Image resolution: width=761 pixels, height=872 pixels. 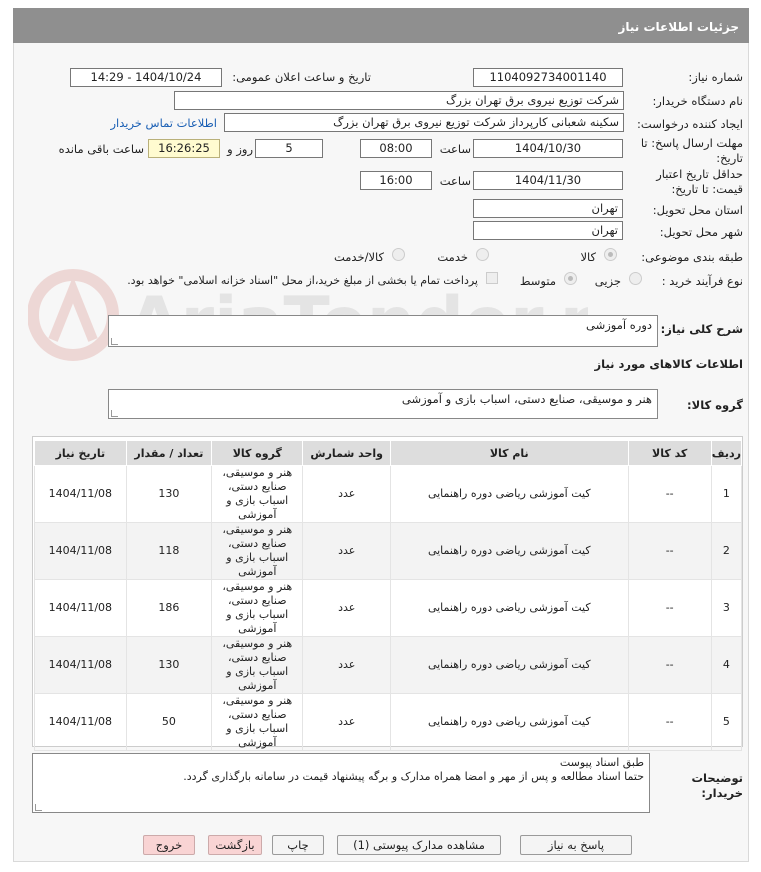 What do you see at coordinates (301, 77) in the screenshot?
I see `announce-label: تاریخ و ساعت اعلان عمومی:` at bounding box center [301, 77].